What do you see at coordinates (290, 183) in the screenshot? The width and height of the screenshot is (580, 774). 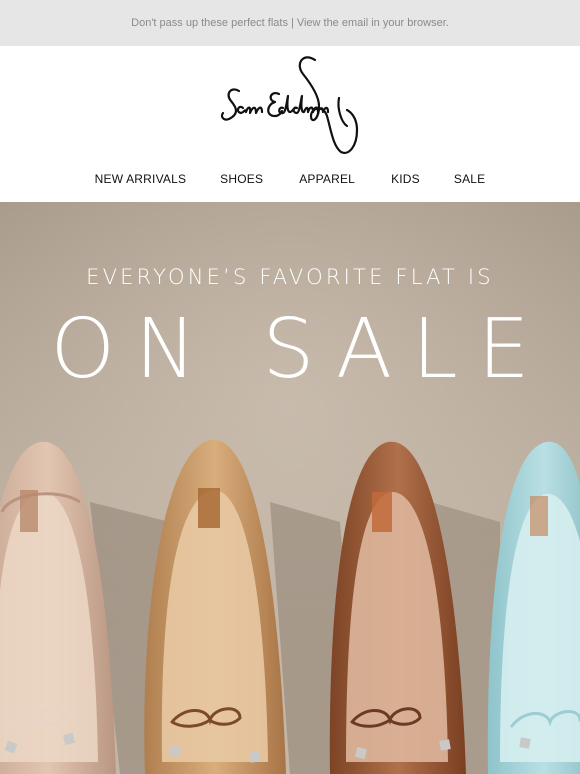 I see `main-nav: NEW ARRIVALS SHOES APPAREL KIDS SALE` at bounding box center [290, 183].